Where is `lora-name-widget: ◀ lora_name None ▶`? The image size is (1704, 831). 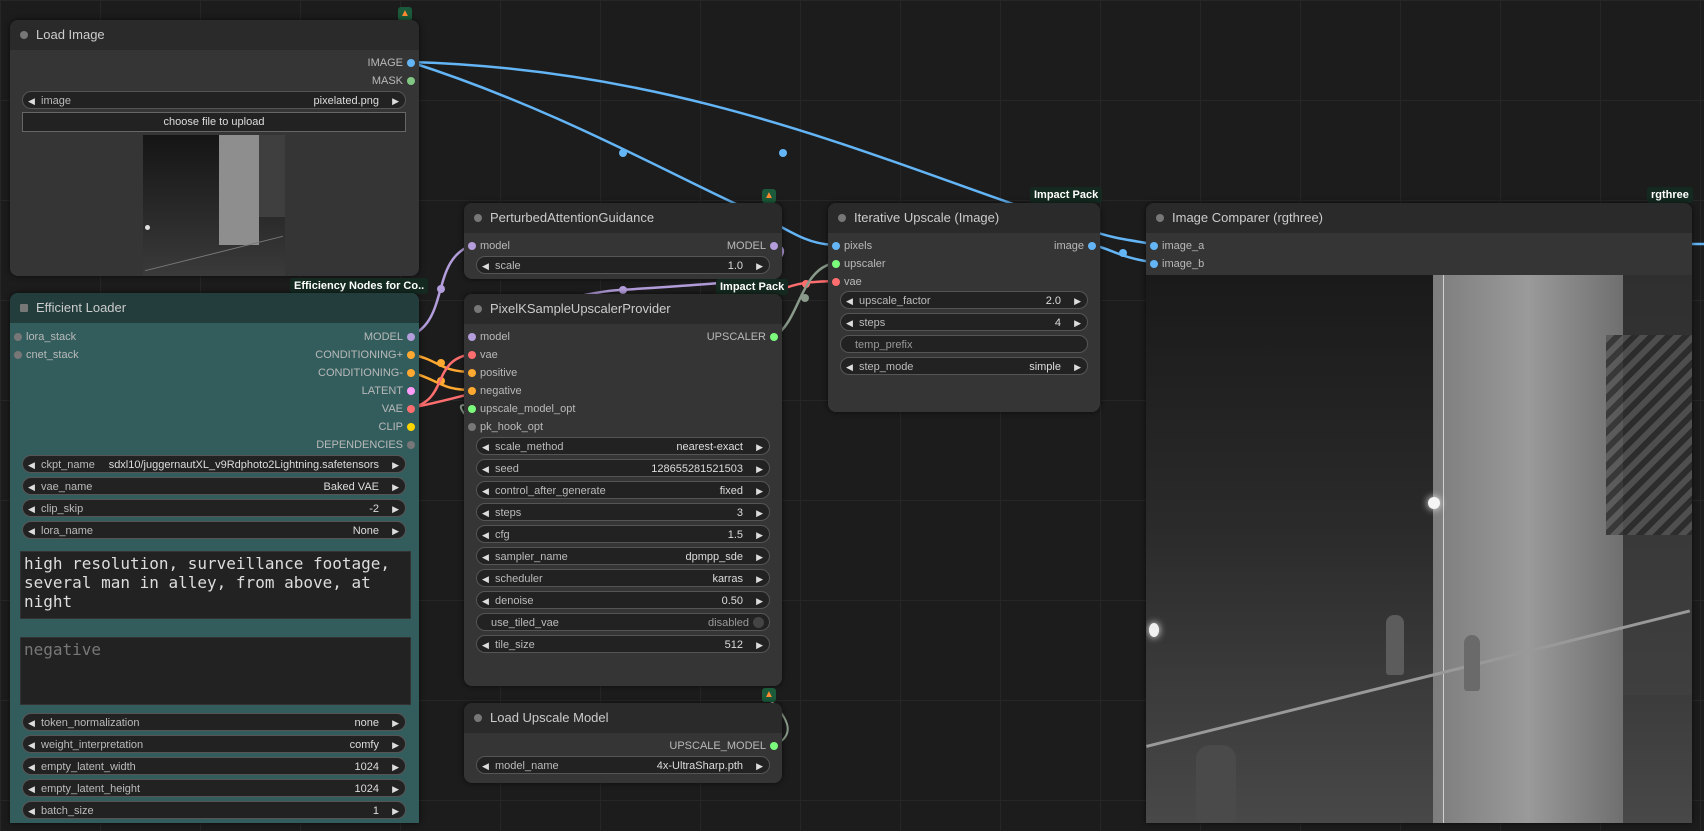 lora-name-widget: ◀ lora_name None ▶ is located at coordinates (214, 530).